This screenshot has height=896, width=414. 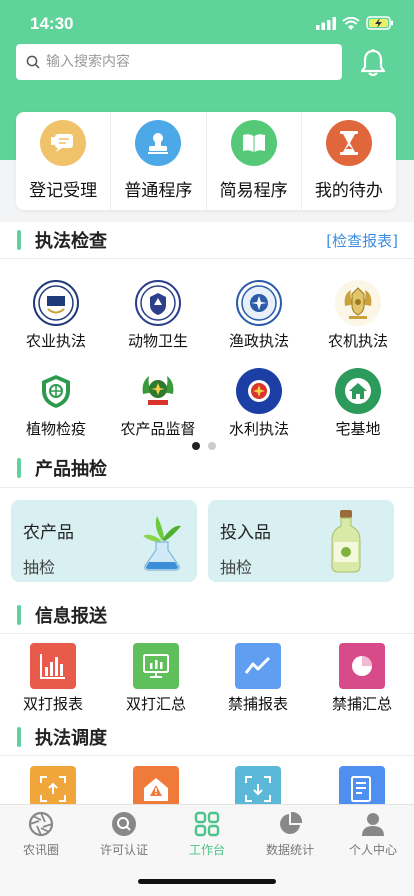 I want to click on enforcement-item: 植物检疫, so click(x=56, y=403).